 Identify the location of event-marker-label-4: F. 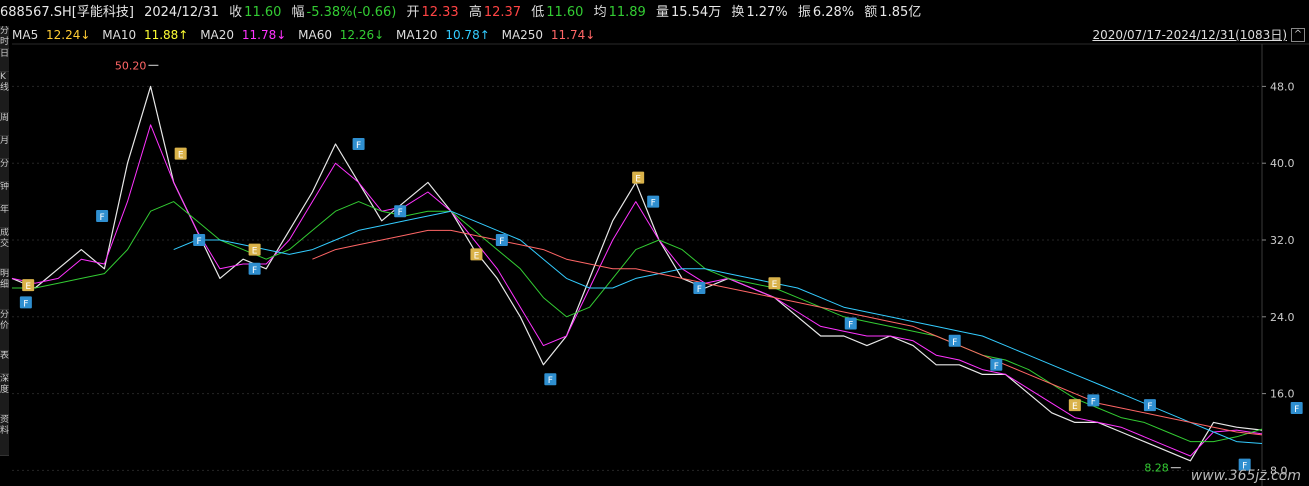
(199, 242).